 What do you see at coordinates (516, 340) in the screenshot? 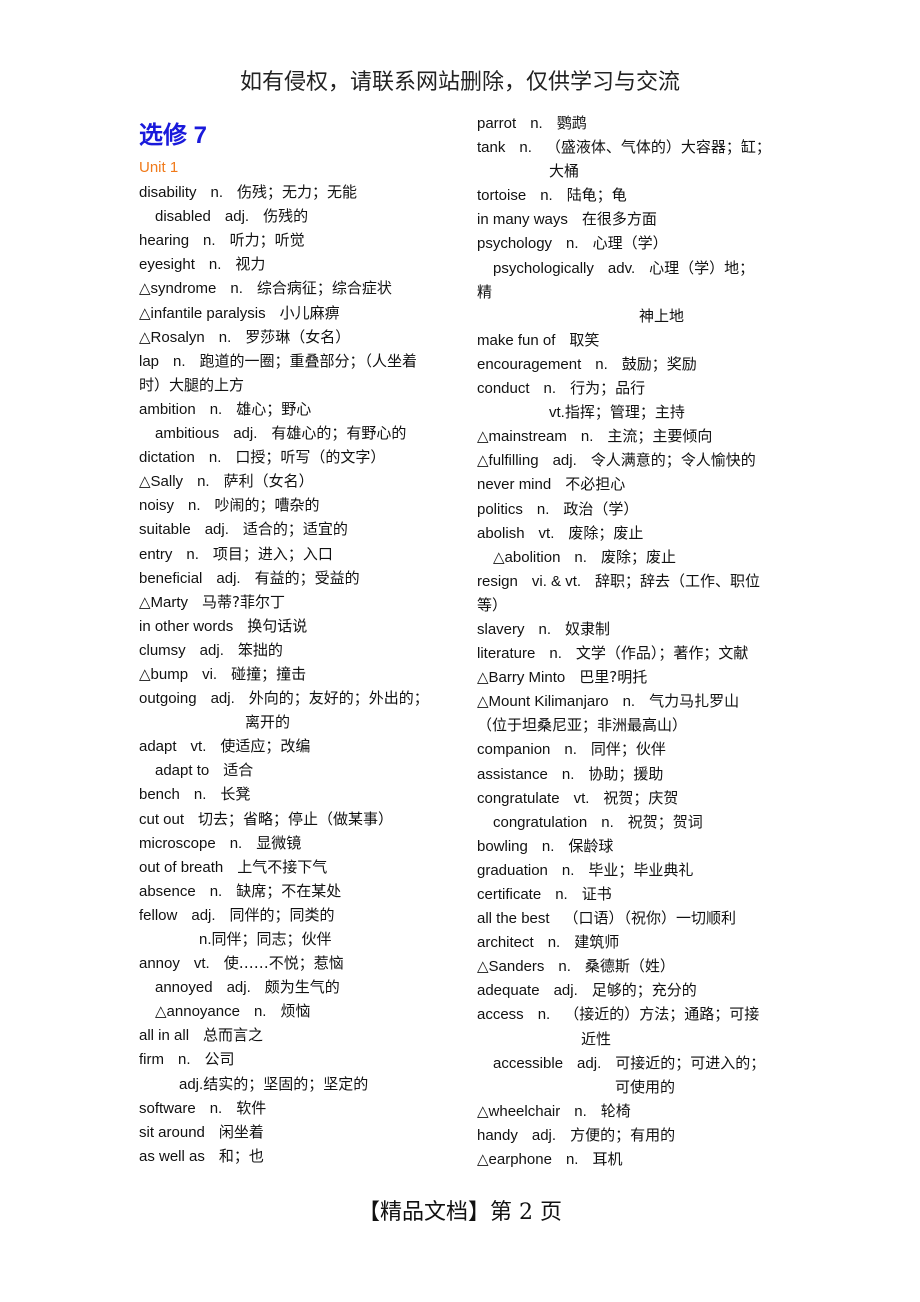
I see `vocab-word: make fun of` at bounding box center [516, 340].